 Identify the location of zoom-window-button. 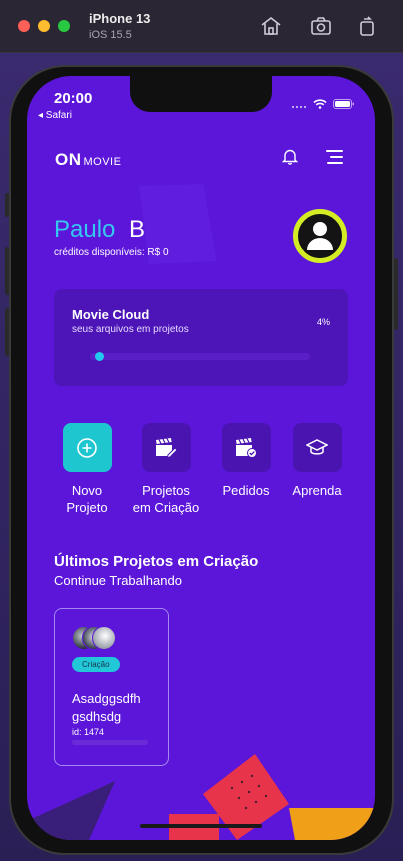
(64, 26).